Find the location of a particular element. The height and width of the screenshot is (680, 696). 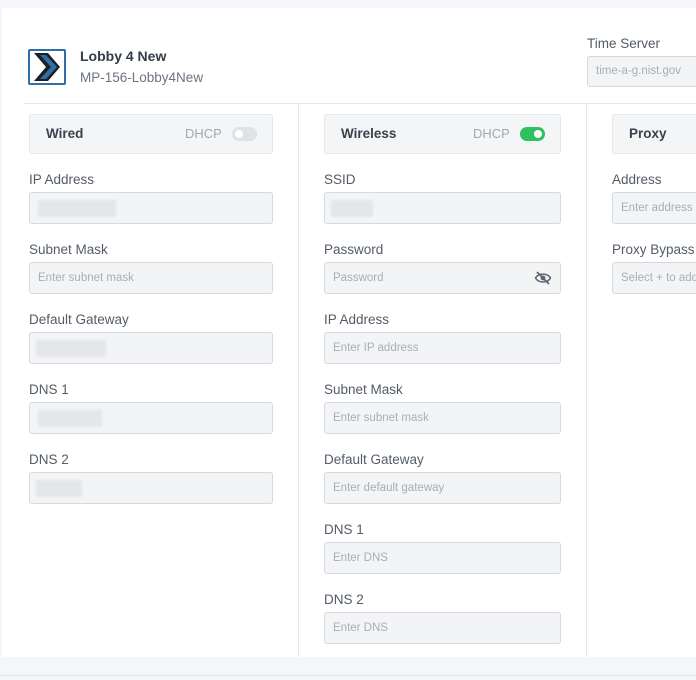

device-logo-icon is located at coordinates (47, 67).